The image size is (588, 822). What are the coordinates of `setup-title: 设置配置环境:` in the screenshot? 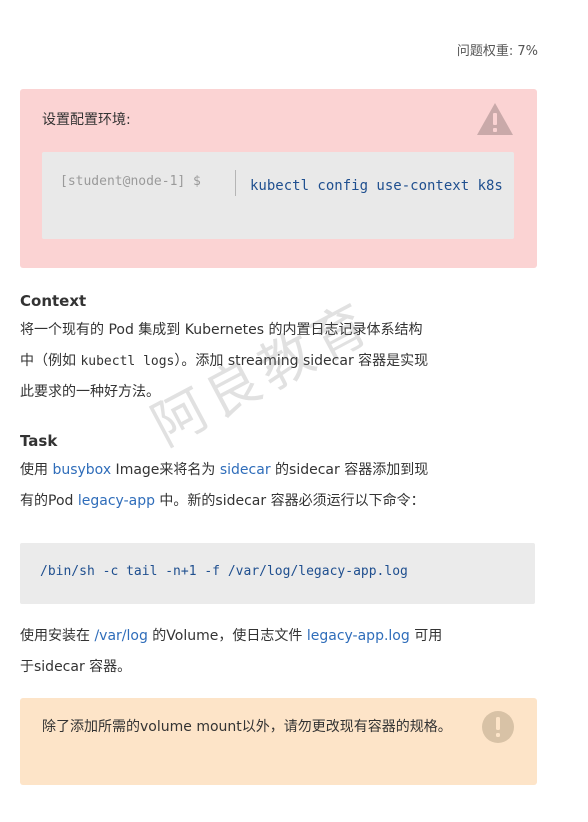 It's located at (86, 120).